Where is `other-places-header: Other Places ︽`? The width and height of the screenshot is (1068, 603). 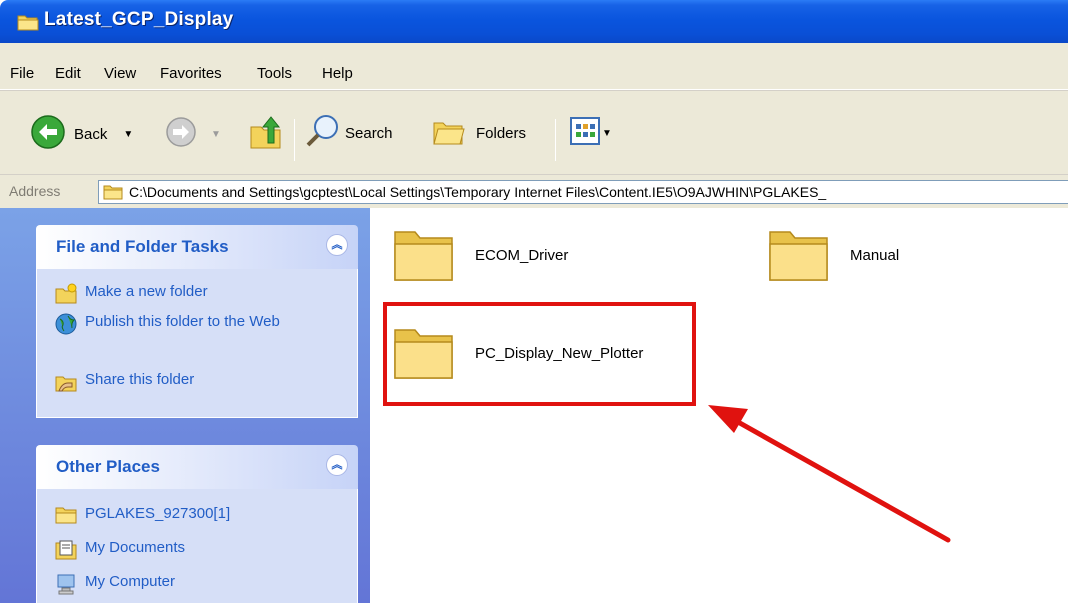
other-places-header: Other Places ︽ is located at coordinates (197, 467).